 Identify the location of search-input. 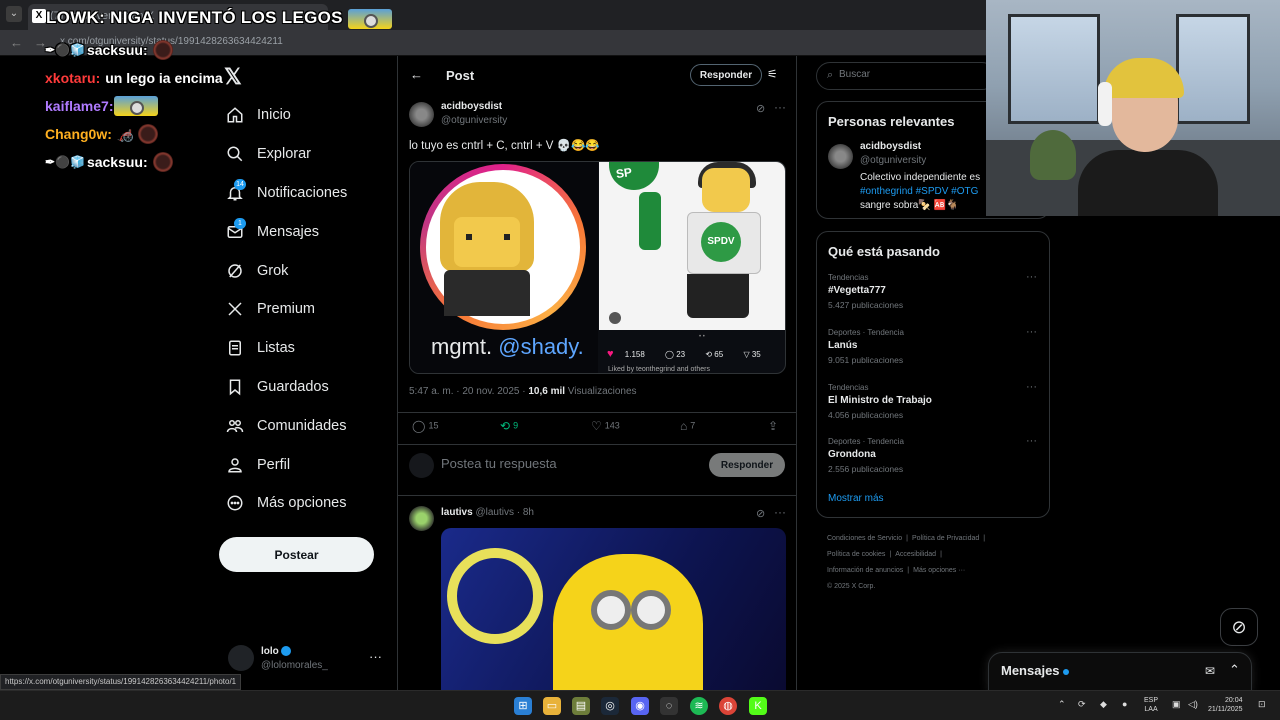
(914, 74).